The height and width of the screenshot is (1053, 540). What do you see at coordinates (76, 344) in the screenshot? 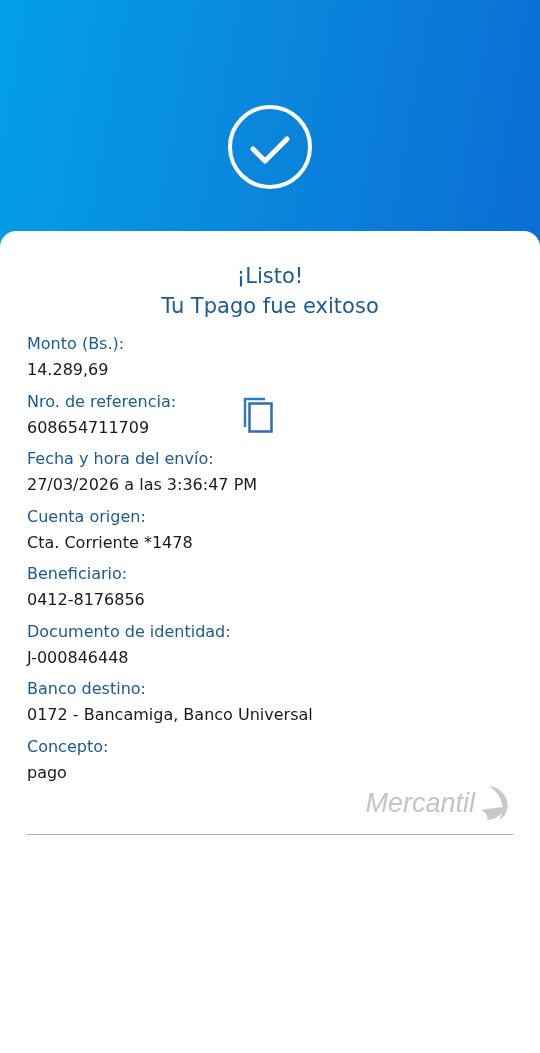
I see `field-label: Monto (Bs.):` at bounding box center [76, 344].